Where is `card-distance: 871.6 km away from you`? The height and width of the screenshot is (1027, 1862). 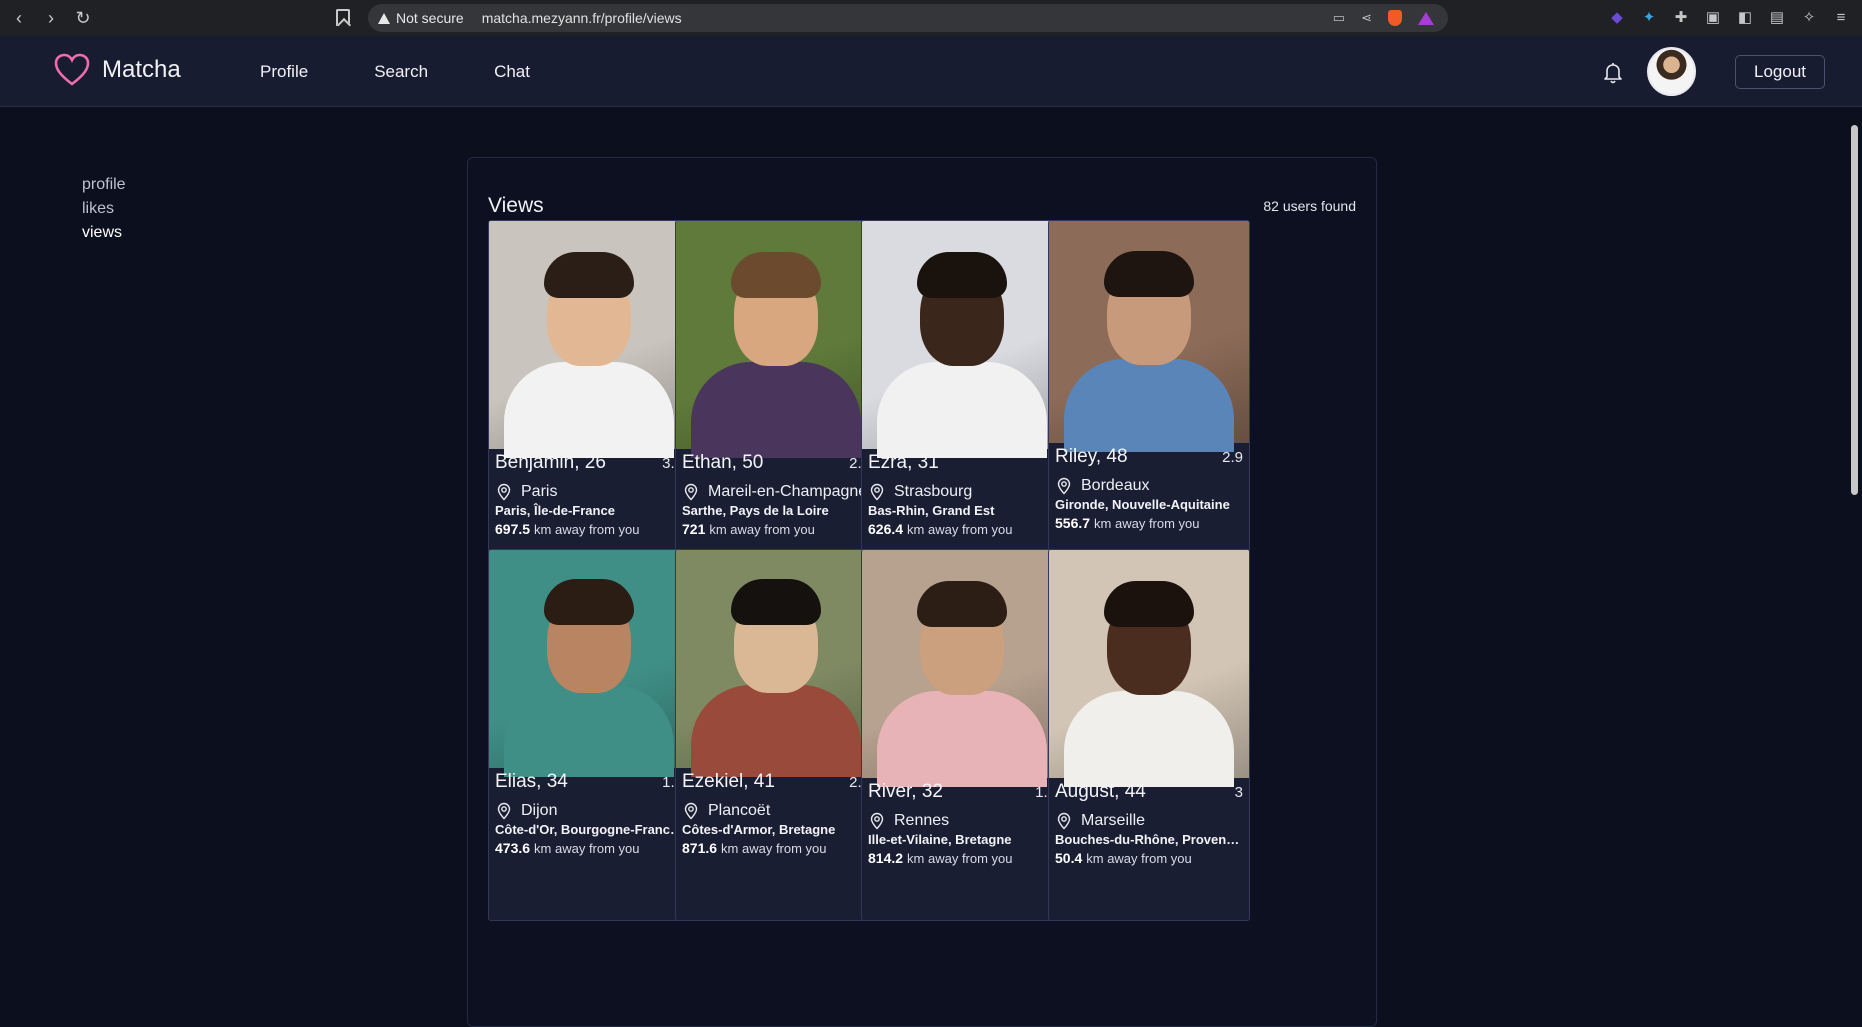 card-distance: 871.6 km away from you is located at coordinates (754, 848).